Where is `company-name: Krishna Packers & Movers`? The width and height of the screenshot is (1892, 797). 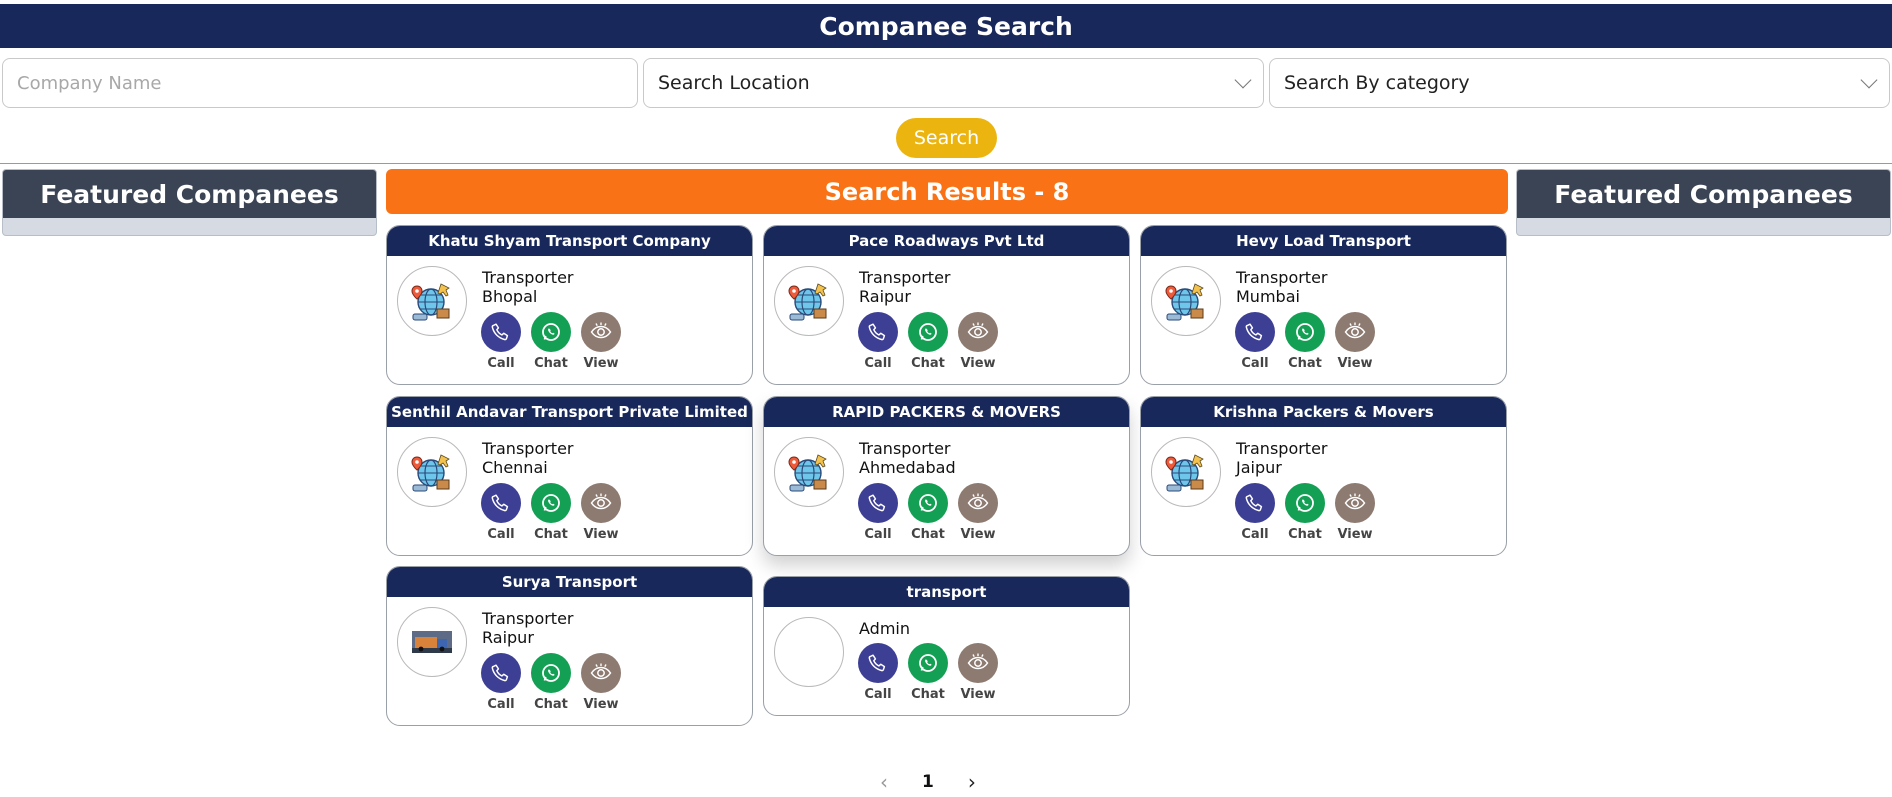 company-name: Krishna Packers & Movers is located at coordinates (1323, 412).